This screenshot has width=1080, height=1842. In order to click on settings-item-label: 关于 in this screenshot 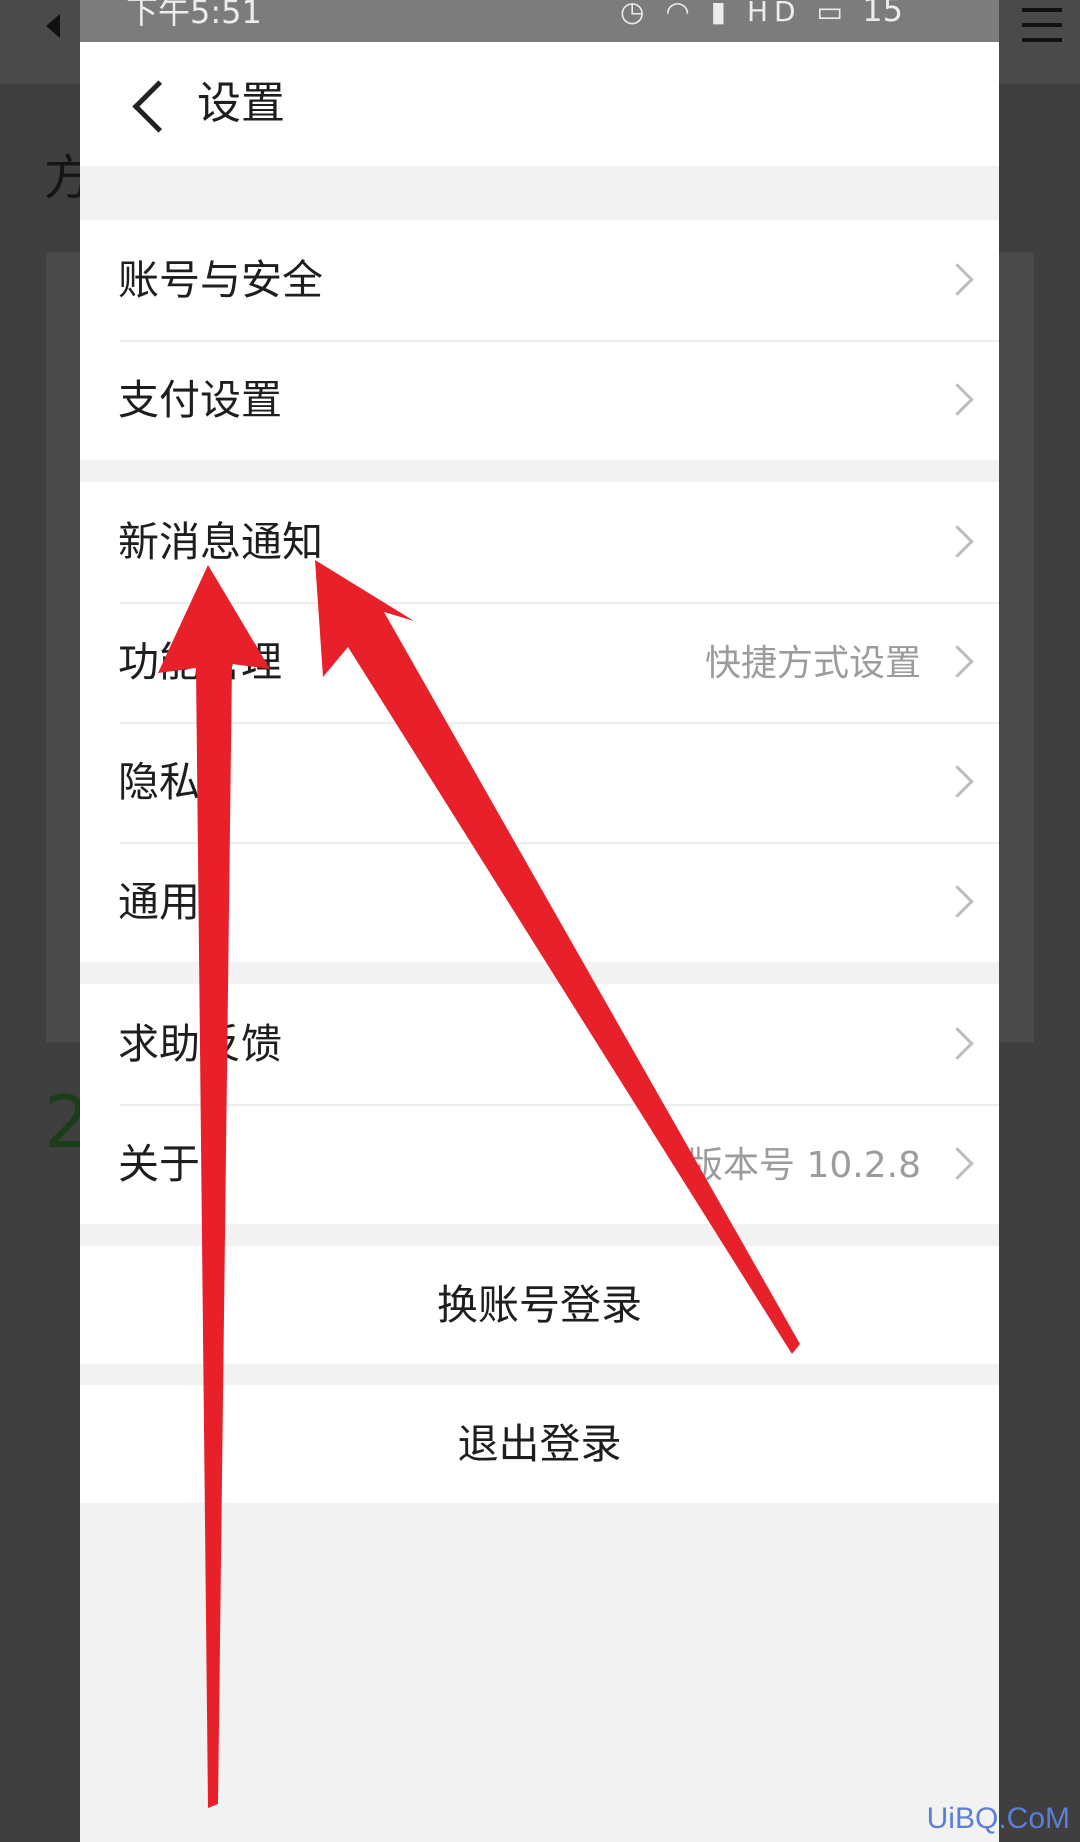, I will do `click(159, 1164)`.